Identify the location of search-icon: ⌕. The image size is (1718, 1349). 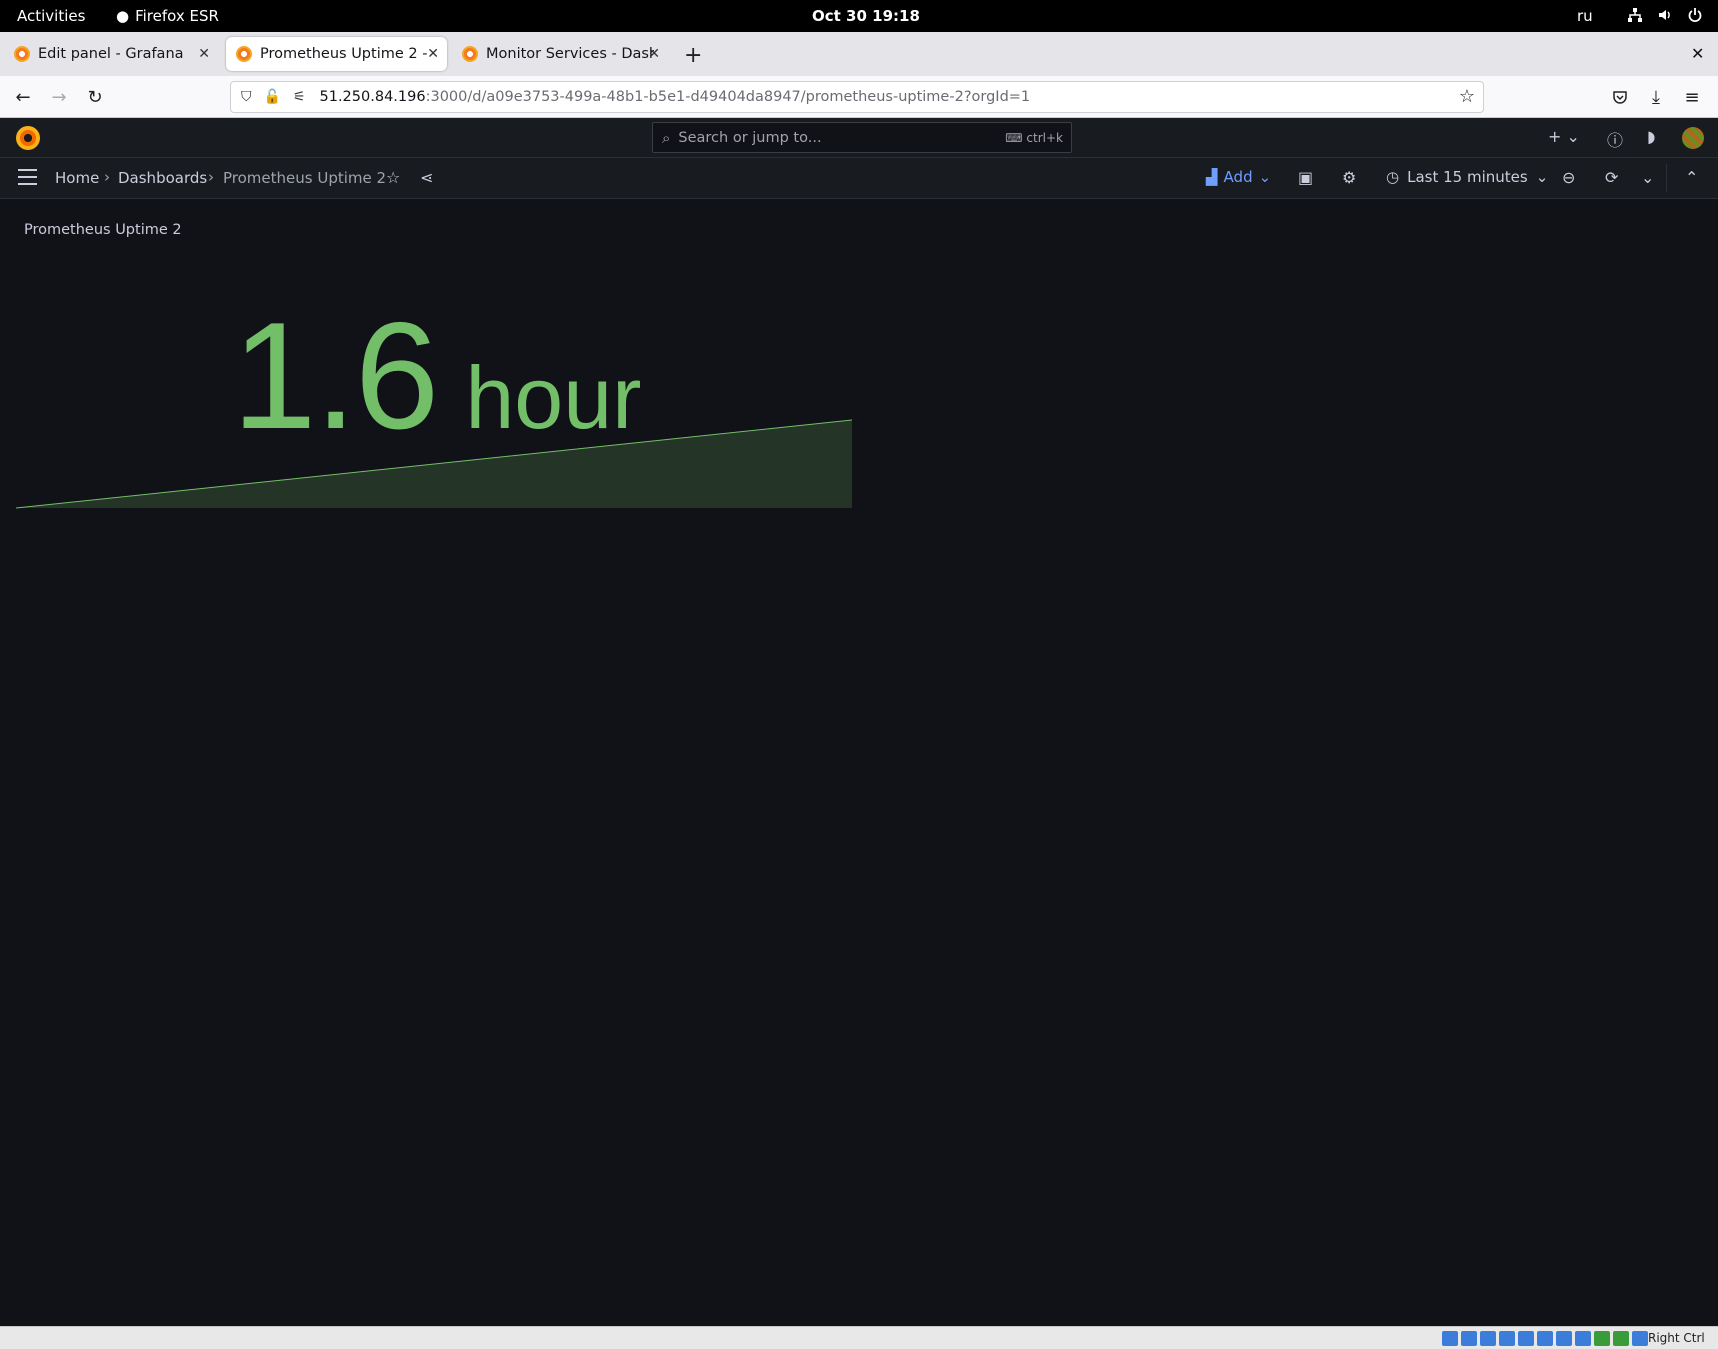
(666, 137).